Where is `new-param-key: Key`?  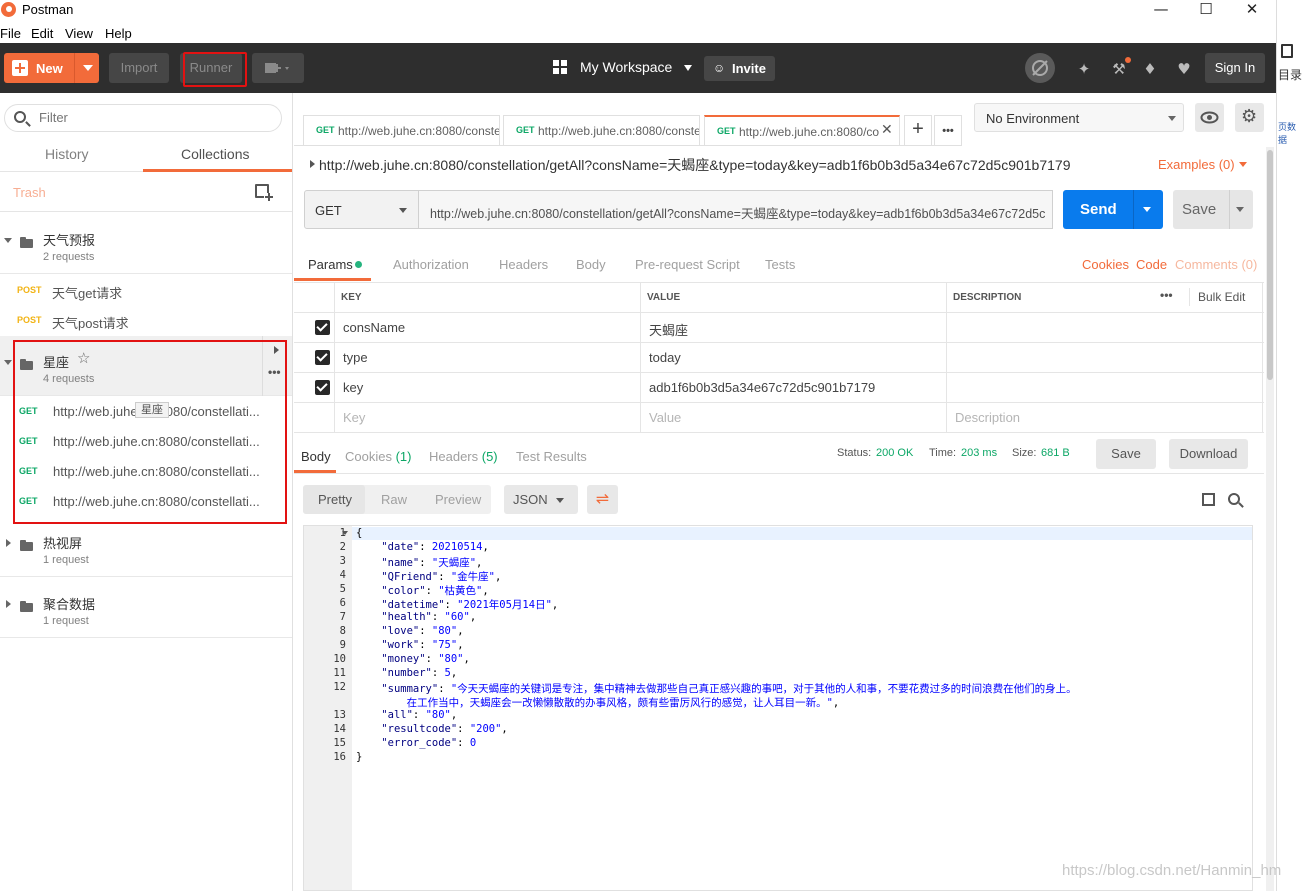 new-param-key: Key is located at coordinates (354, 417).